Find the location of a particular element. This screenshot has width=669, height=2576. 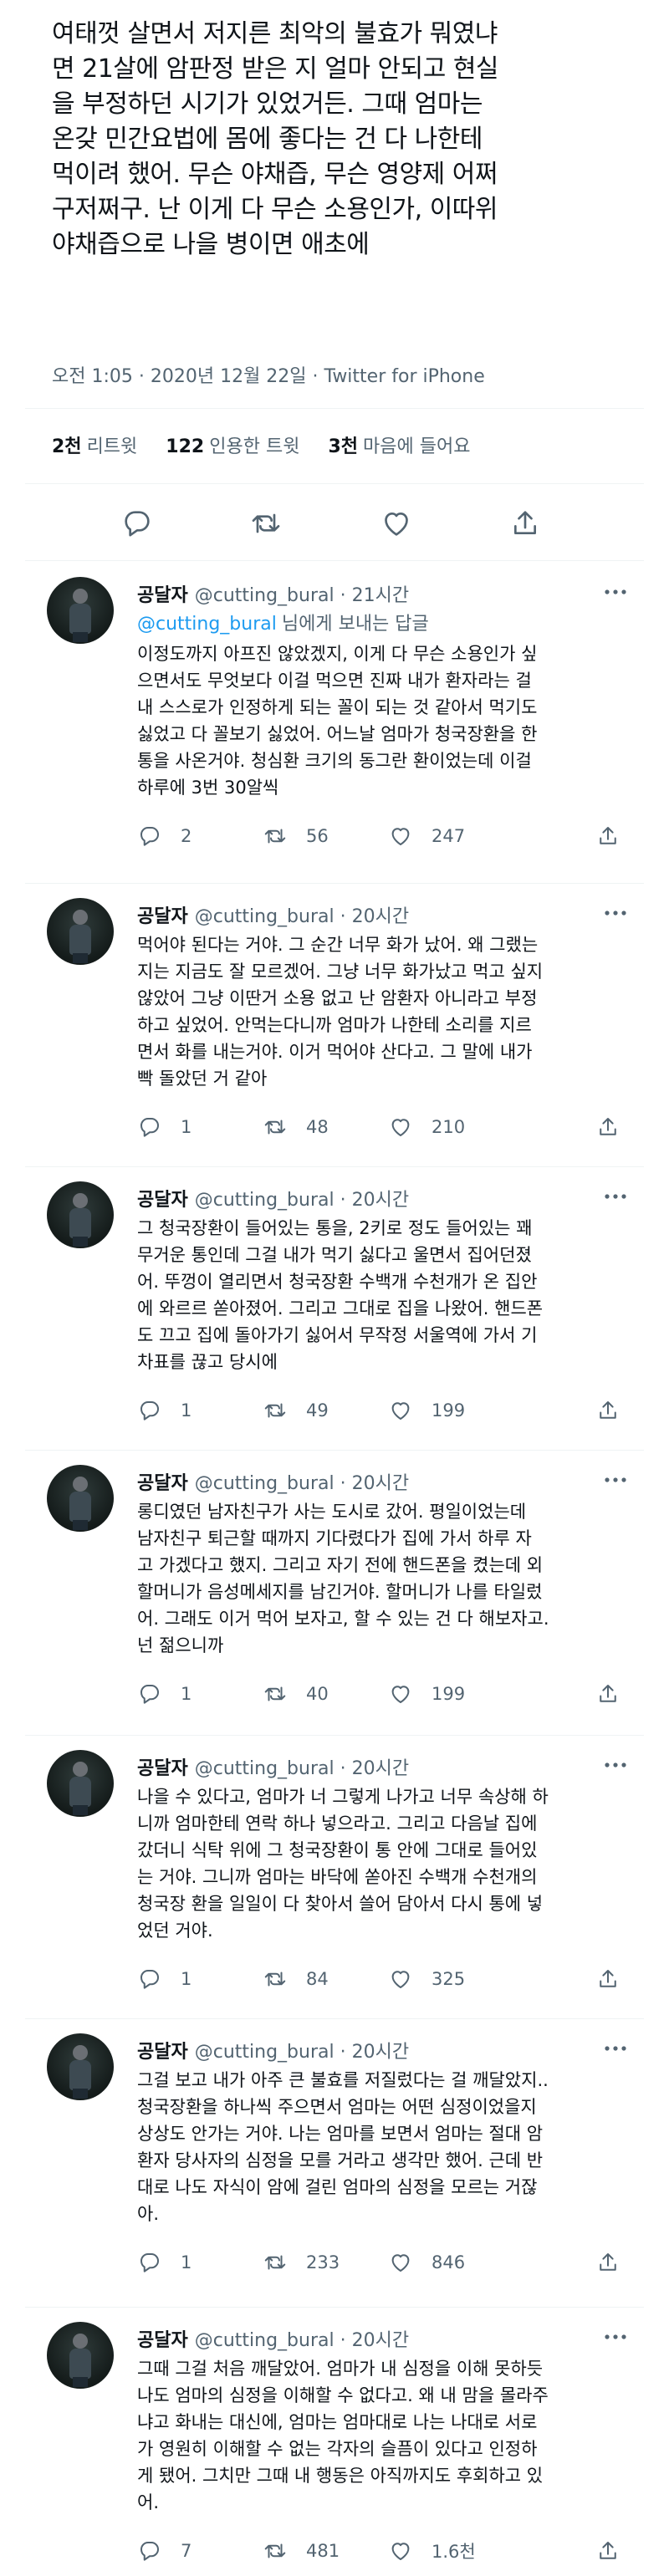

reply-text-line: 니까 엄마한테 연락 하나 넣으라고. 그리고 다음날 집에 is located at coordinates (337, 1823).